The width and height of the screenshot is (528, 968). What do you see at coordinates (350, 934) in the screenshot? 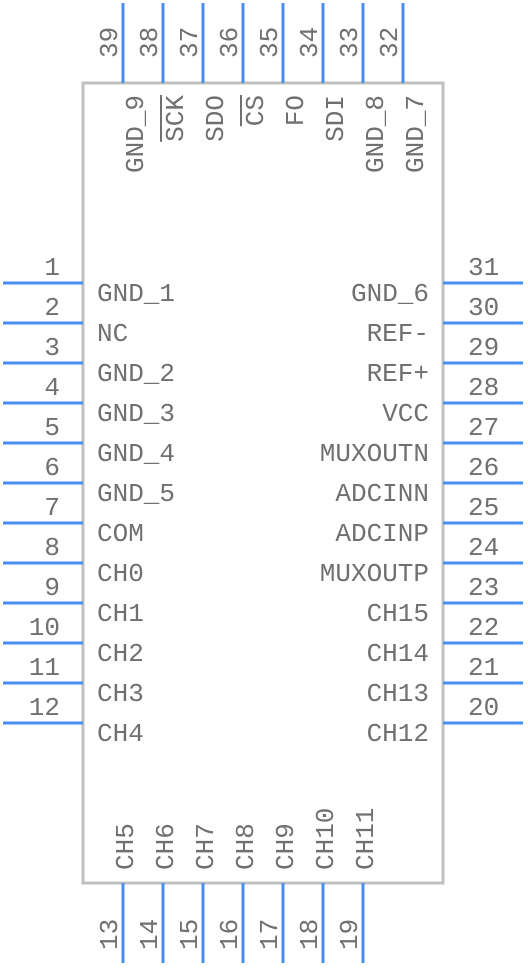
I see `pin-number: 19` at bounding box center [350, 934].